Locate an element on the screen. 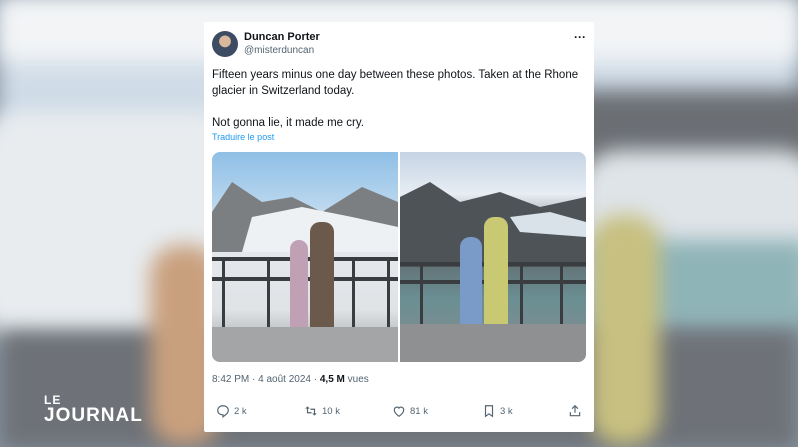 This screenshot has width=798, height=447. post-meta: 8:42 PM · 4 août 2024 · 4,5 M vues is located at coordinates (290, 379).